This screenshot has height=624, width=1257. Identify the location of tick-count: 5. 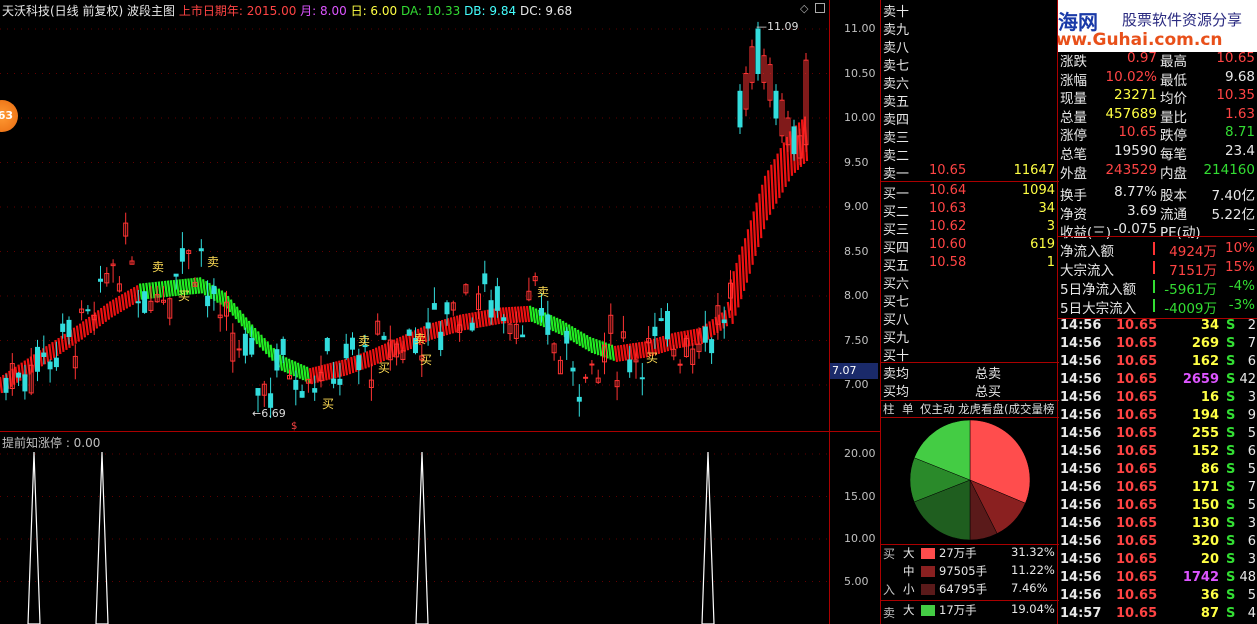
(1251, 469).